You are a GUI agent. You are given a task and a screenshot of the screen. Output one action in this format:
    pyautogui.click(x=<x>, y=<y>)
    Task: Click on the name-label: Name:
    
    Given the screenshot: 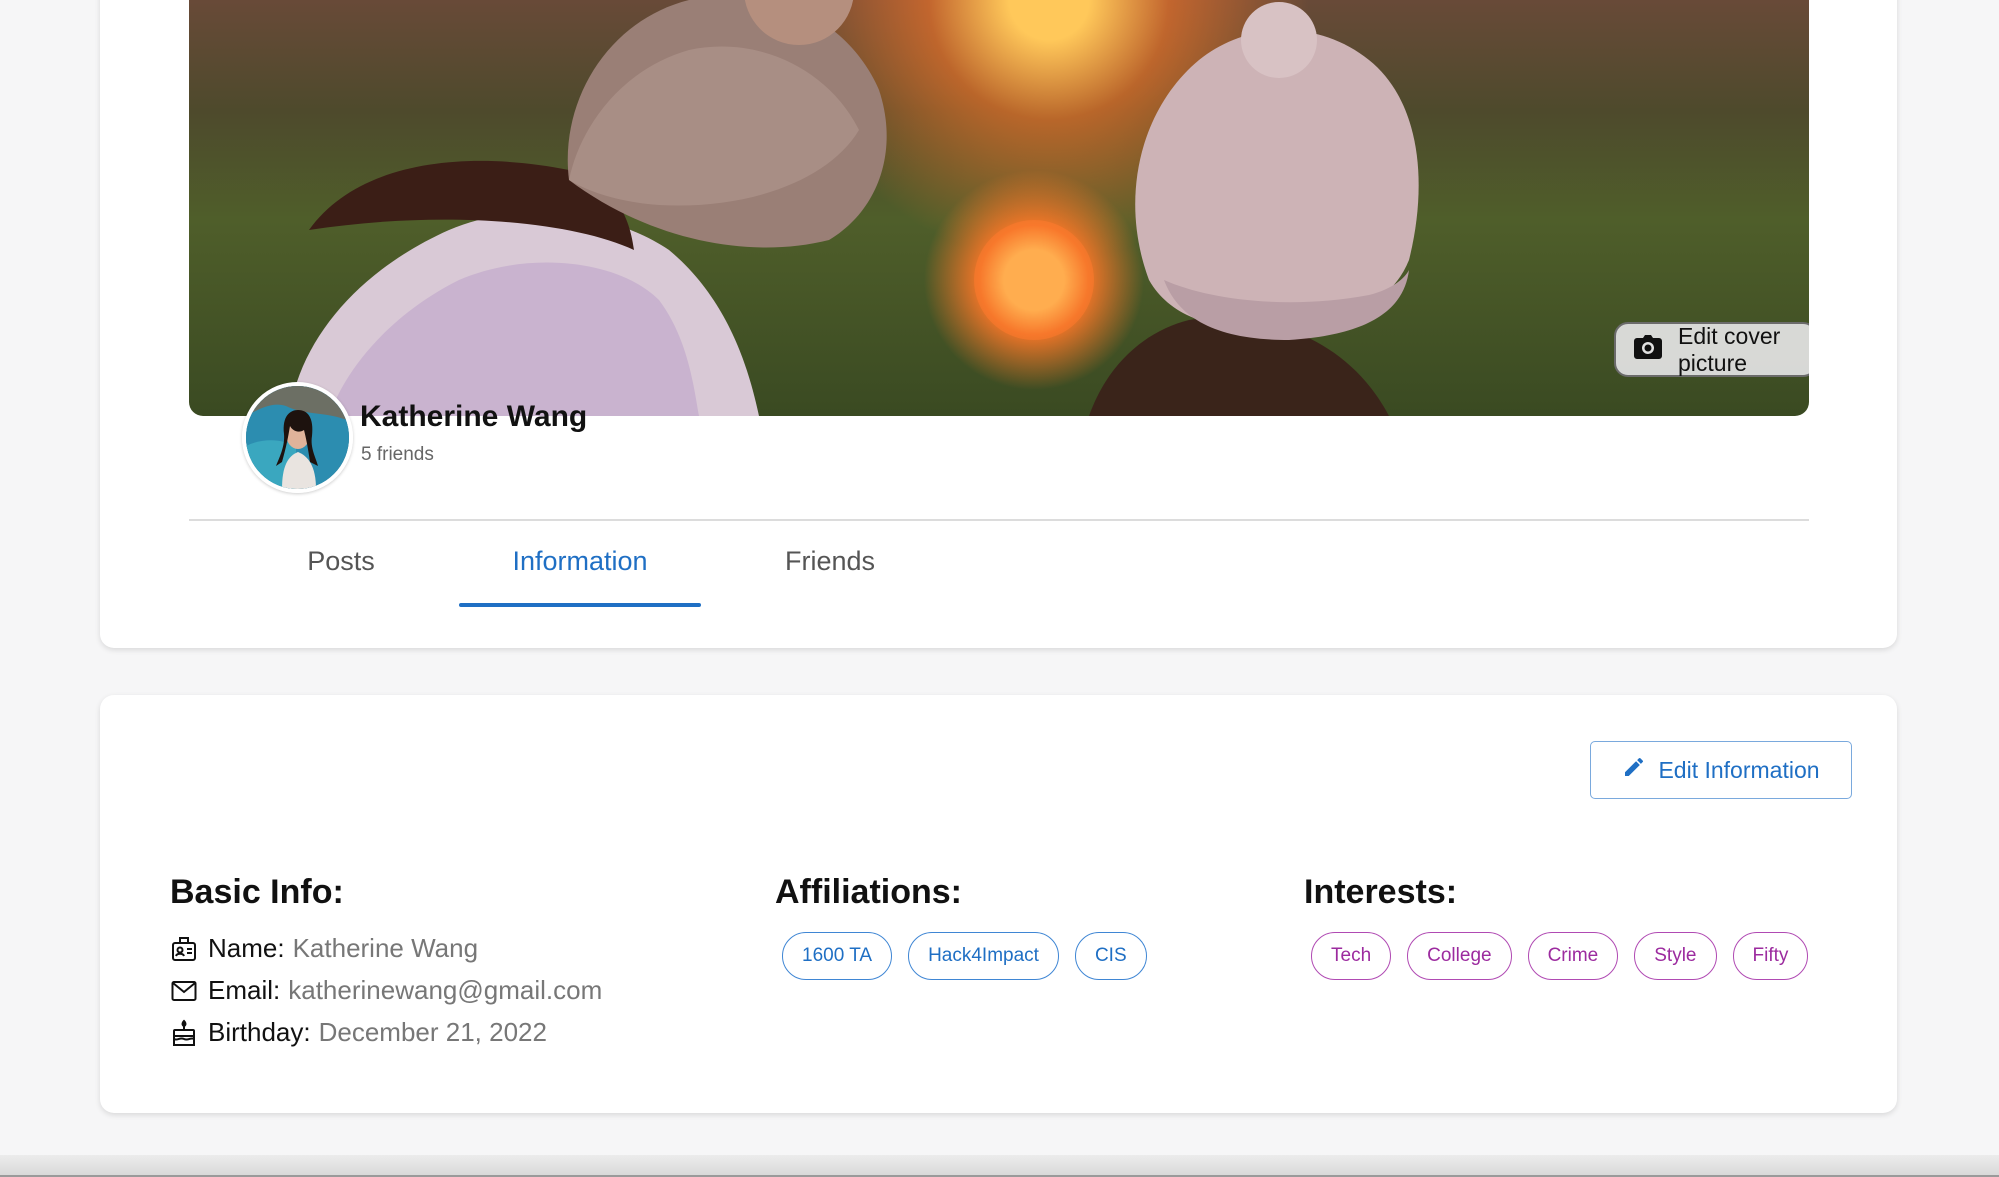 What is the action you would take?
    pyautogui.click(x=246, y=948)
    